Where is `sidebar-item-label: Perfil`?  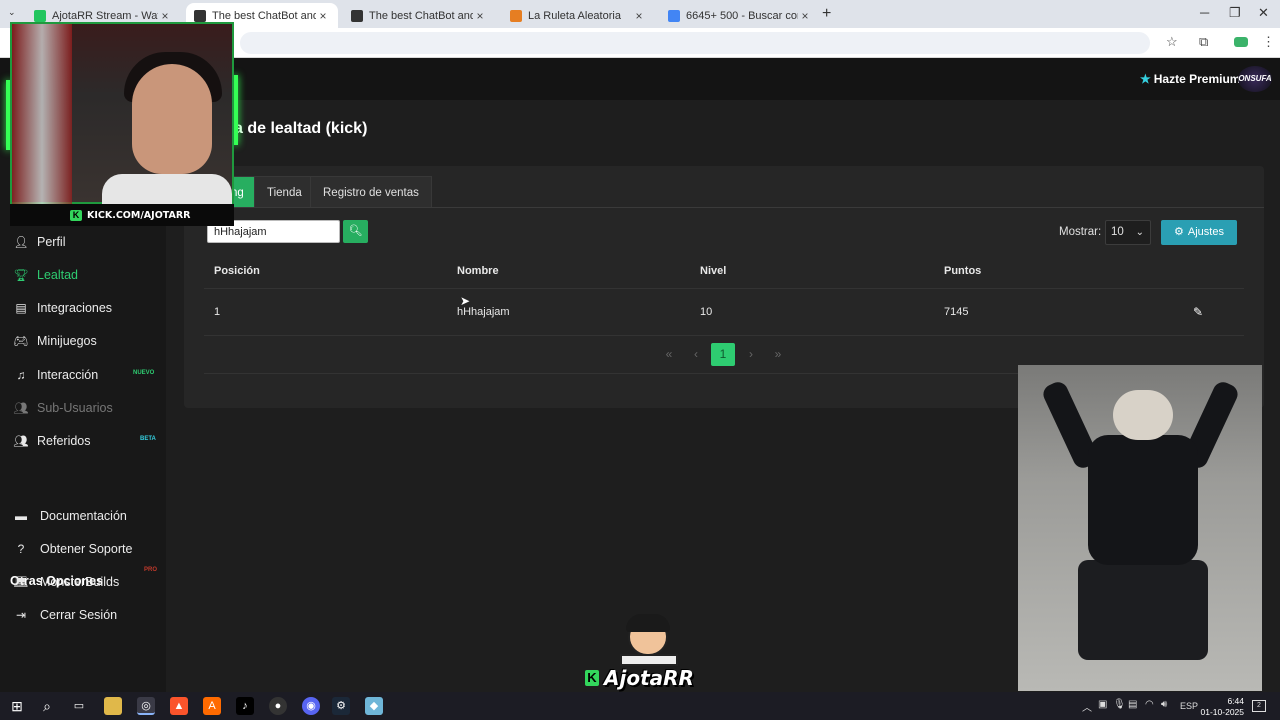 sidebar-item-label: Perfil is located at coordinates (51, 242).